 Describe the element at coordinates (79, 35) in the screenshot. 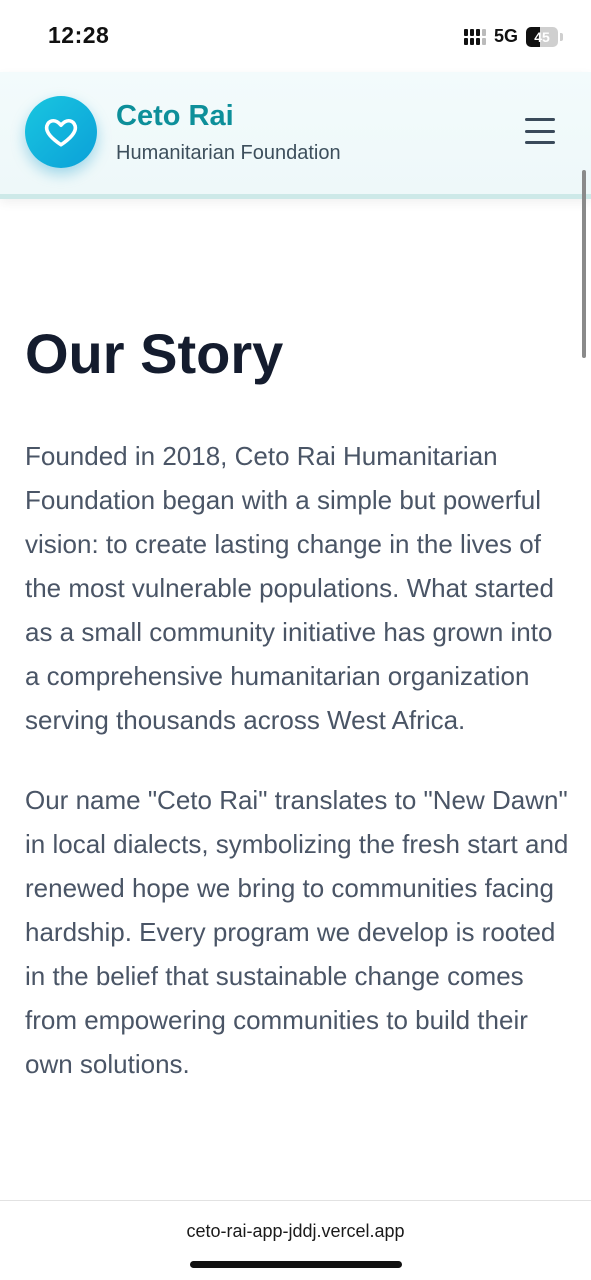

I see `status-time: 12:28` at that location.